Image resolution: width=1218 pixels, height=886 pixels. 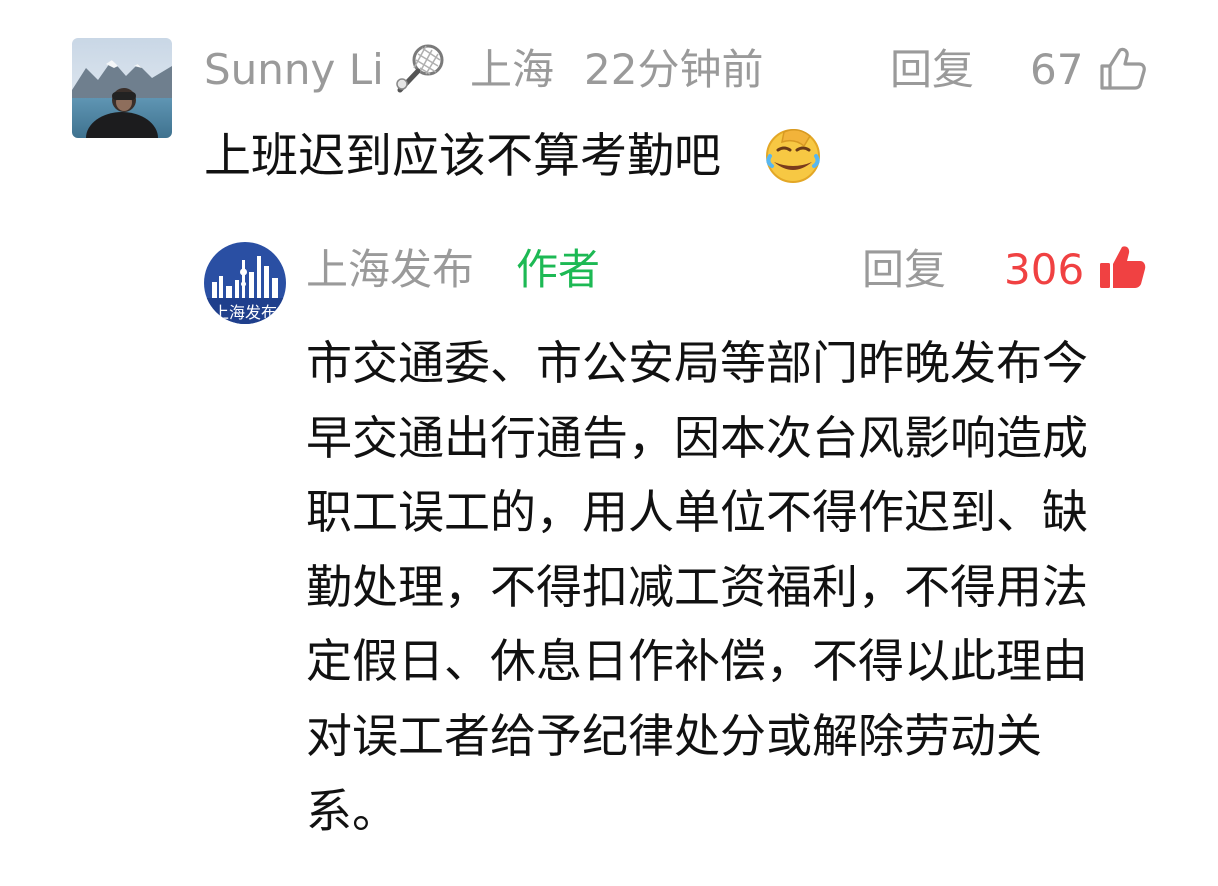 I want to click on avatar-photo, so click(x=122, y=88).